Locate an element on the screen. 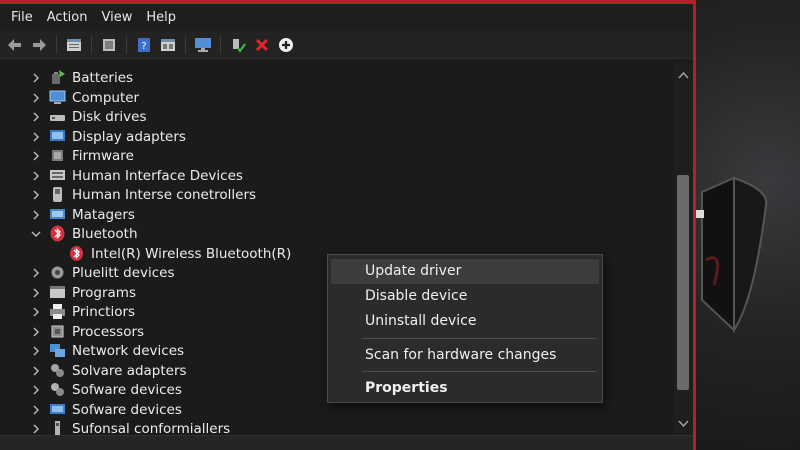 This screenshot has height=450, width=800. tree-item-computer: Computer is located at coordinates (84, 97).